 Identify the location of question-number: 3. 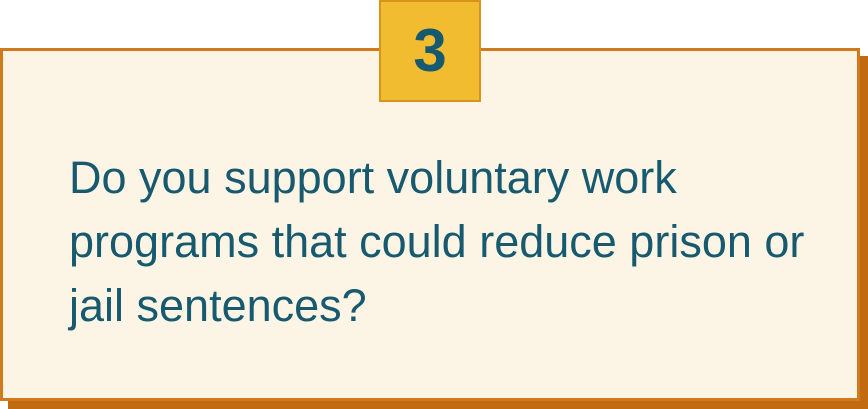
(430, 50).